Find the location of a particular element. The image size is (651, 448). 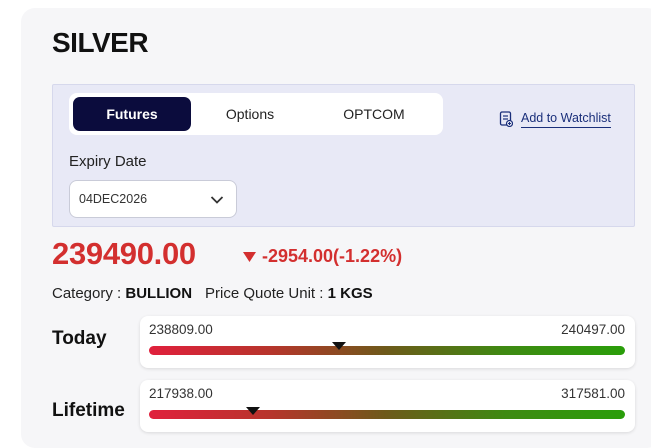

instrument-tabs: Futures Options OPTCOM is located at coordinates (256, 114).